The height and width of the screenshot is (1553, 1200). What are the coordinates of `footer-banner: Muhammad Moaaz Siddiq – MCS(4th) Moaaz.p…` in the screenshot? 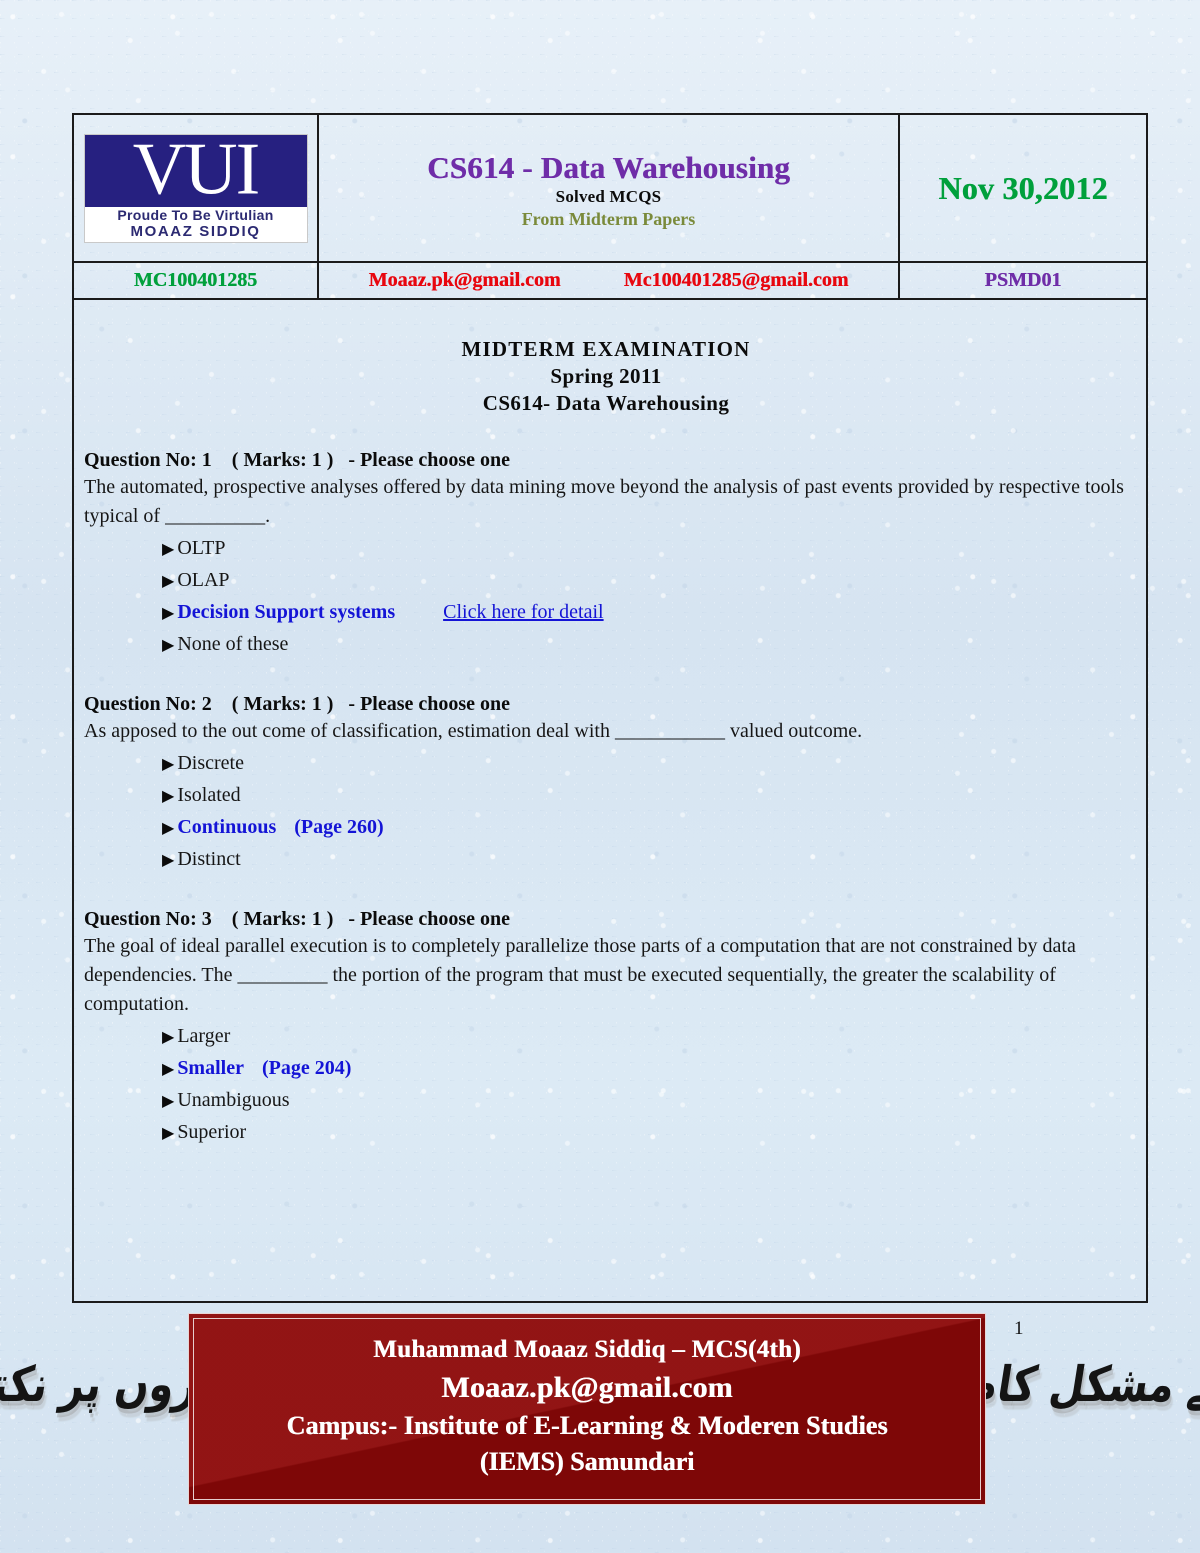 It's located at (587, 1409).